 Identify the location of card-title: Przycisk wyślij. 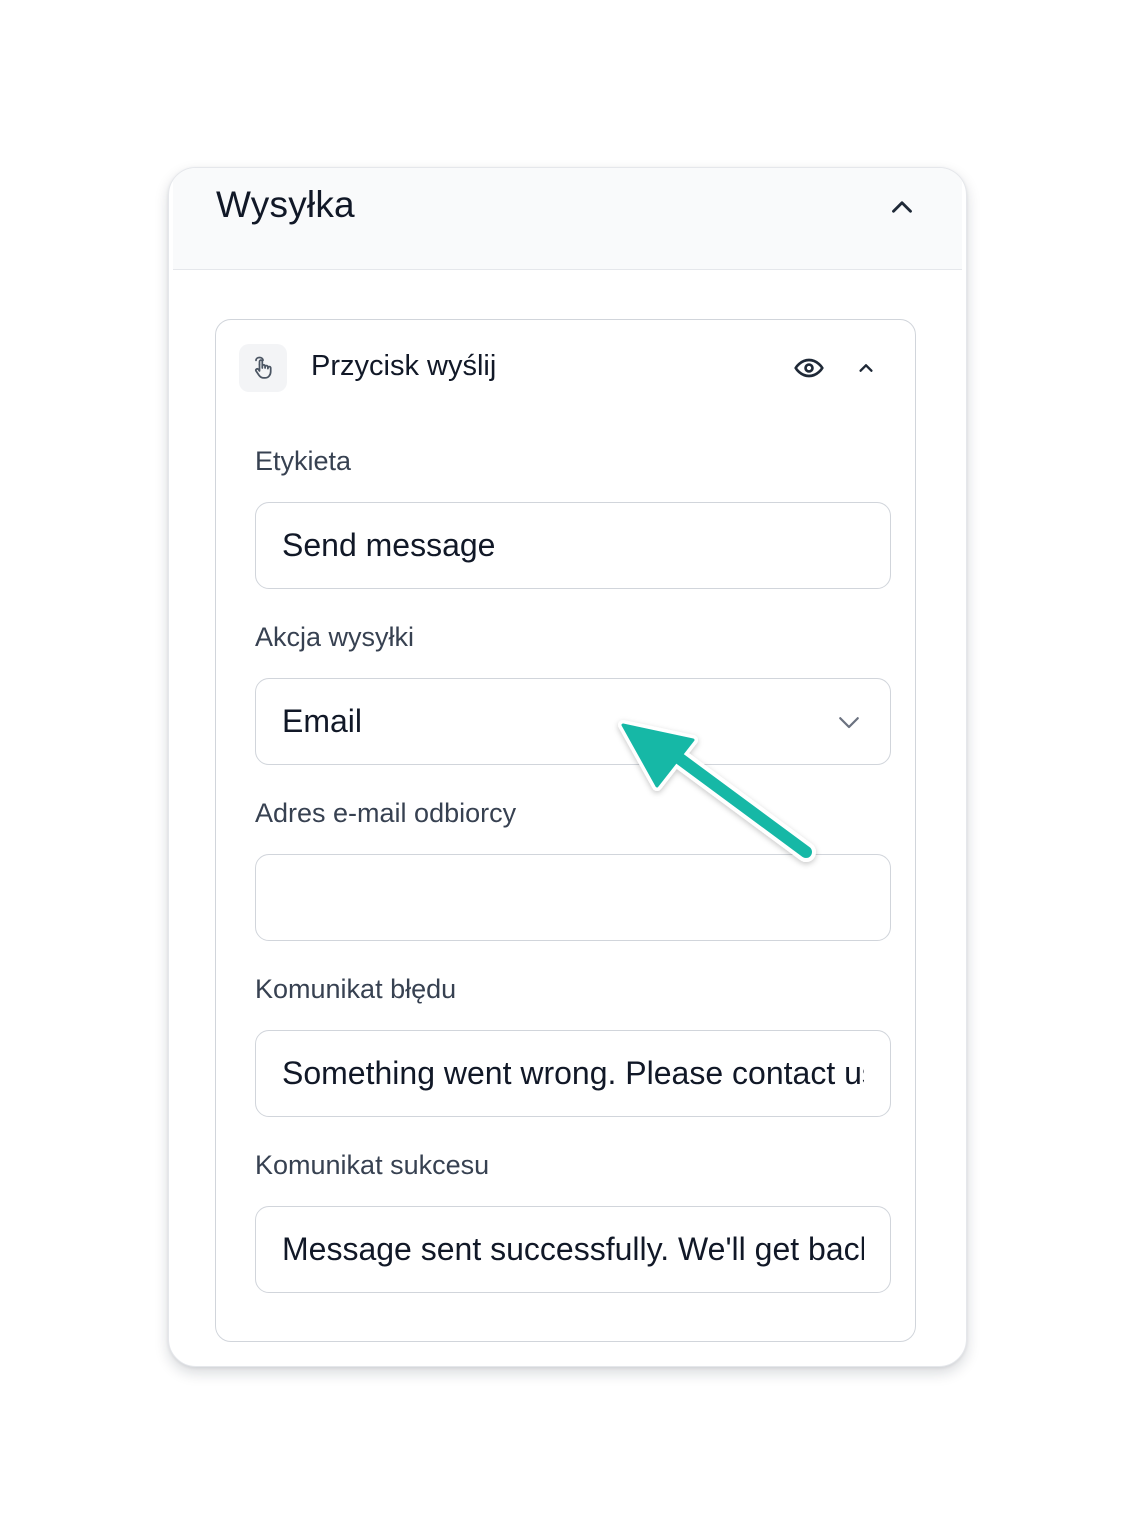
(404, 366).